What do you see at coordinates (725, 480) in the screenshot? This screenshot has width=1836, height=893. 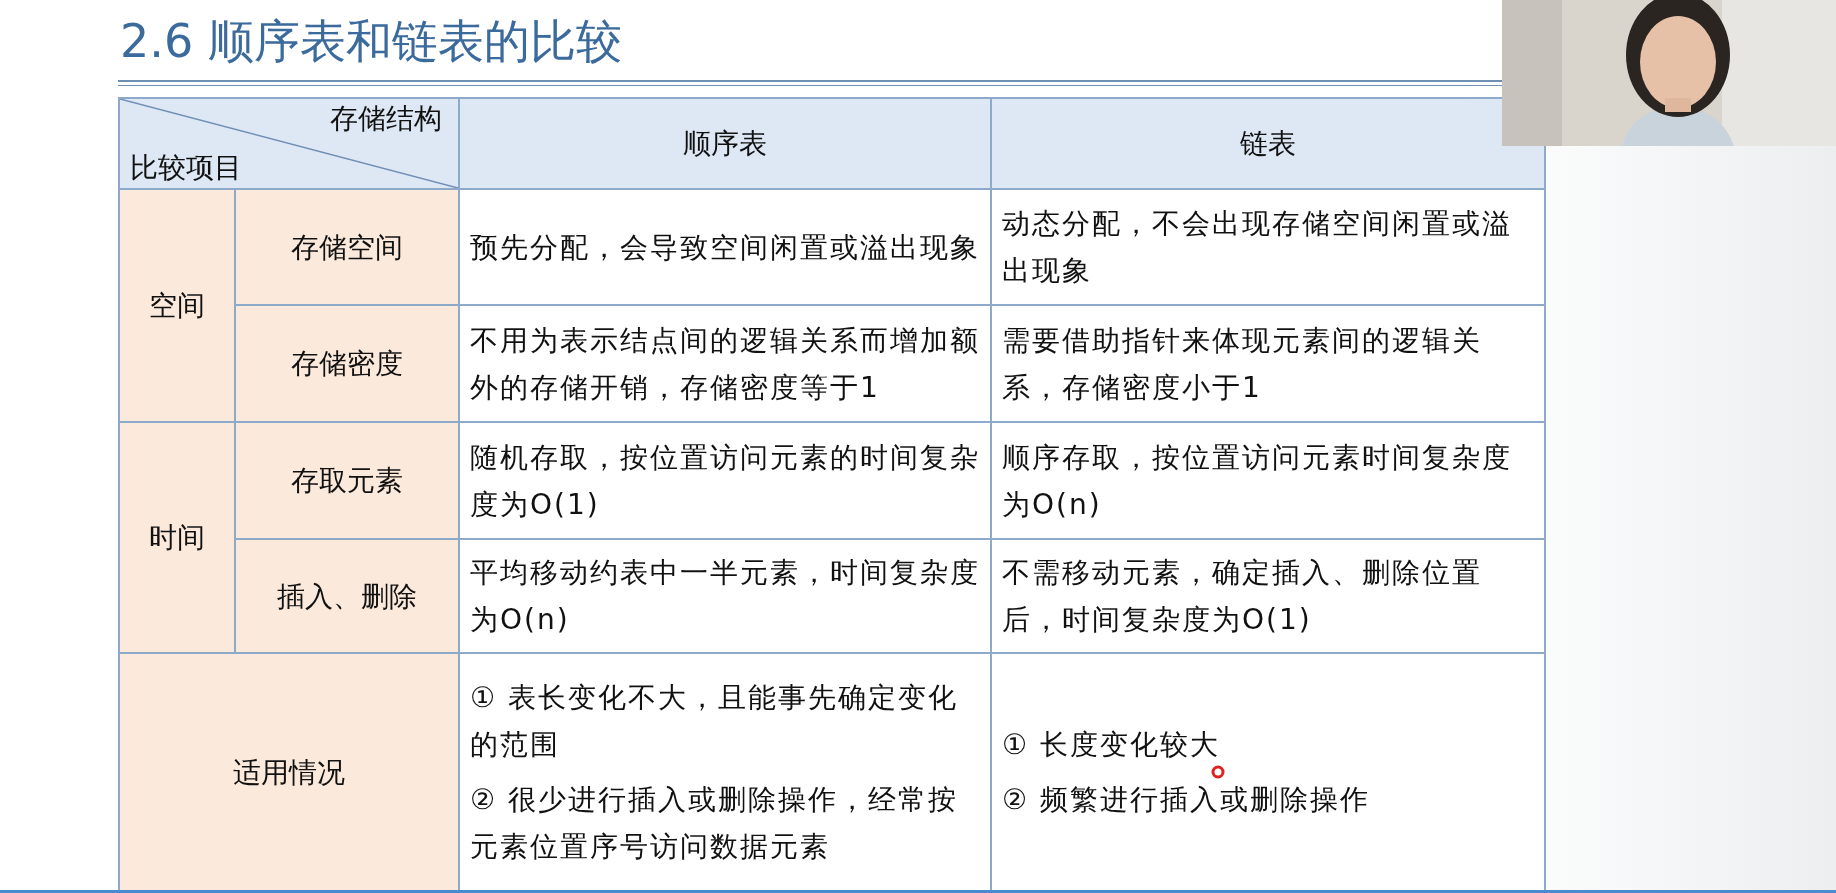 I see `table-cell: 随机存取，按位置访问元素的时间复杂度为O(1)` at bounding box center [725, 480].